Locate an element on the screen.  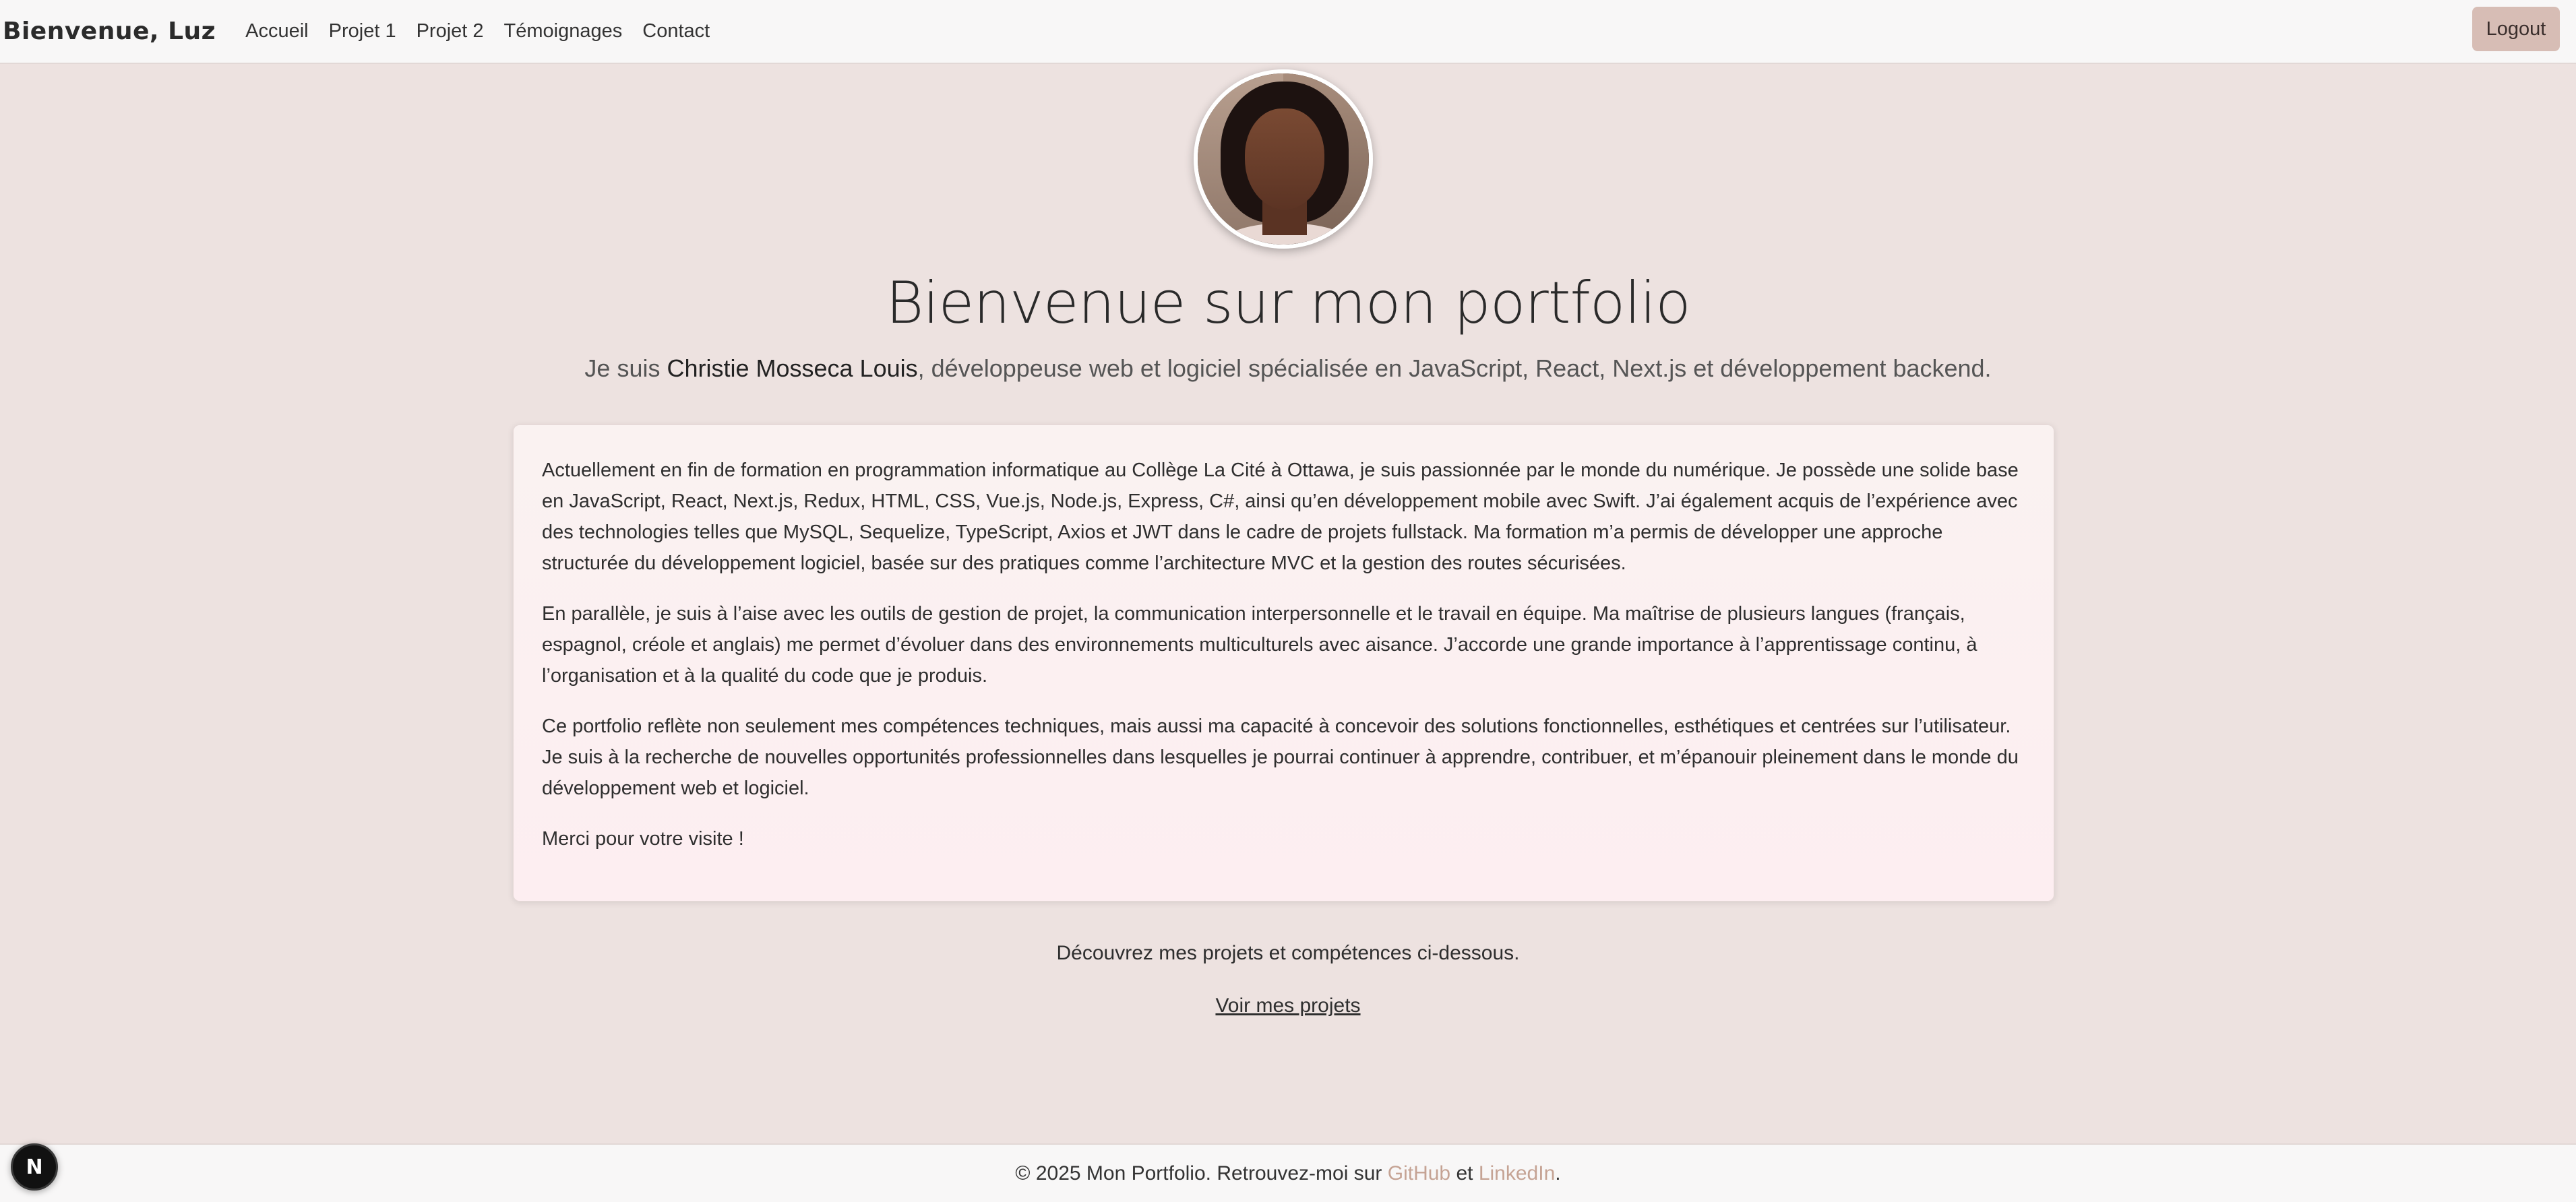
github-link: GitHub is located at coordinates (1419, 1173).